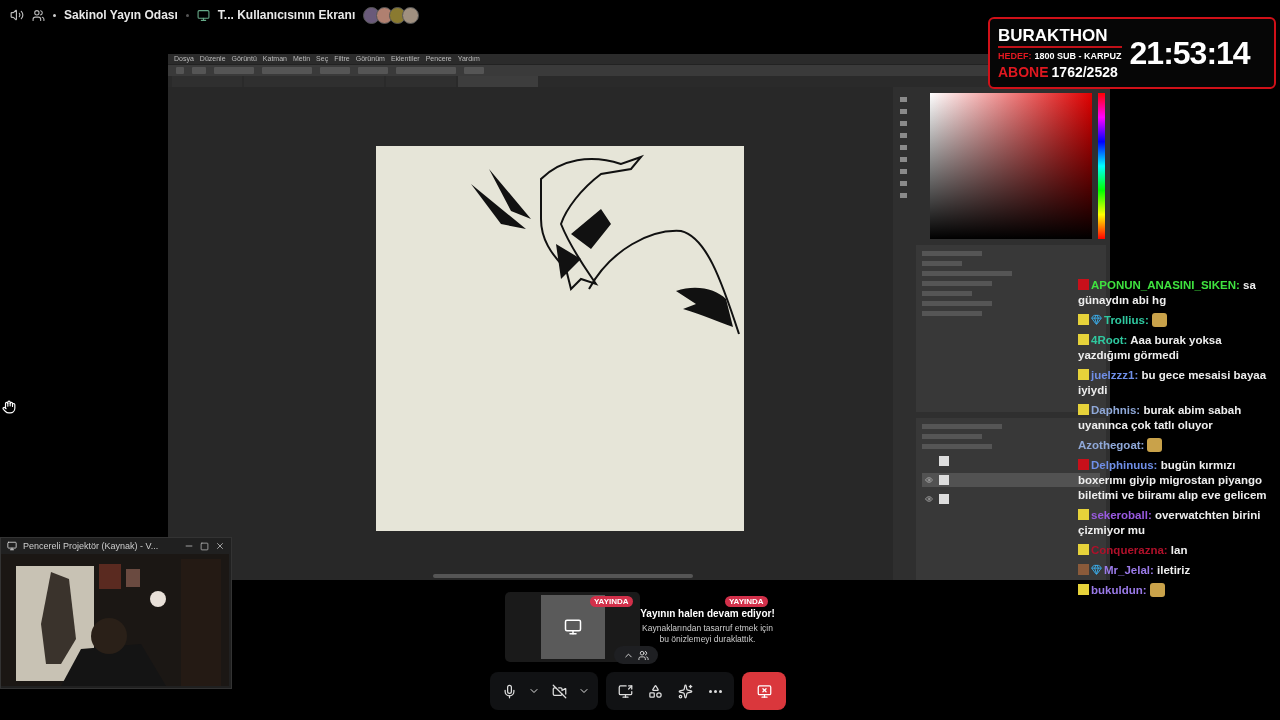 The width and height of the screenshot is (1280, 720). Describe the element at coordinates (625, 691) in the screenshot. I see `screen-share-icon` at that location.